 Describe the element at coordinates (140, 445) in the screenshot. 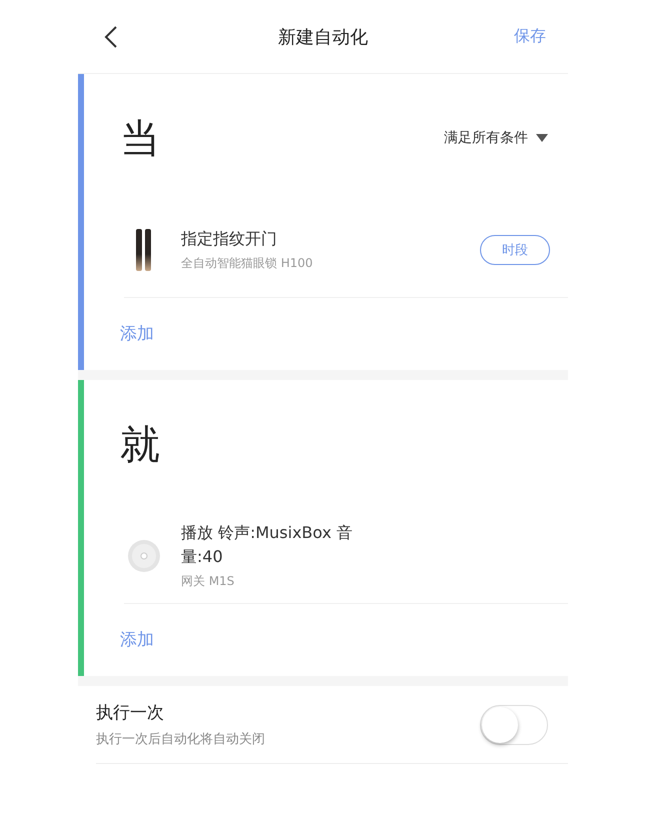

I see `section-heading: 就` at that location.